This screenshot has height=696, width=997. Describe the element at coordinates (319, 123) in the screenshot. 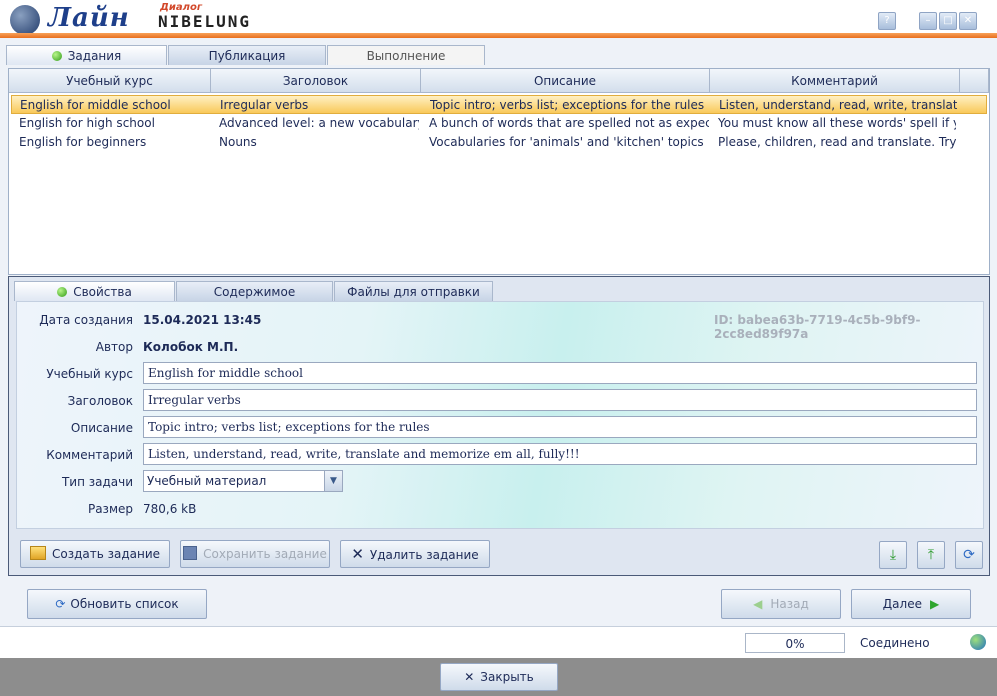

I see `cell-title: Advanced level: a new vocabulary` at that location.